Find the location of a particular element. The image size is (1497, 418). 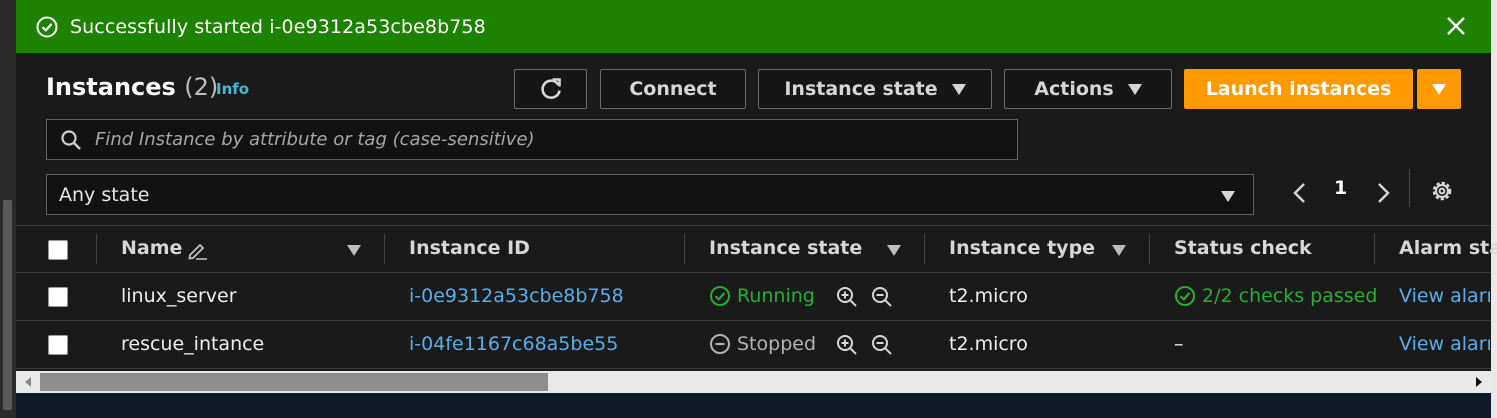

select-all-checkbox is located at coordinates (58, 250).